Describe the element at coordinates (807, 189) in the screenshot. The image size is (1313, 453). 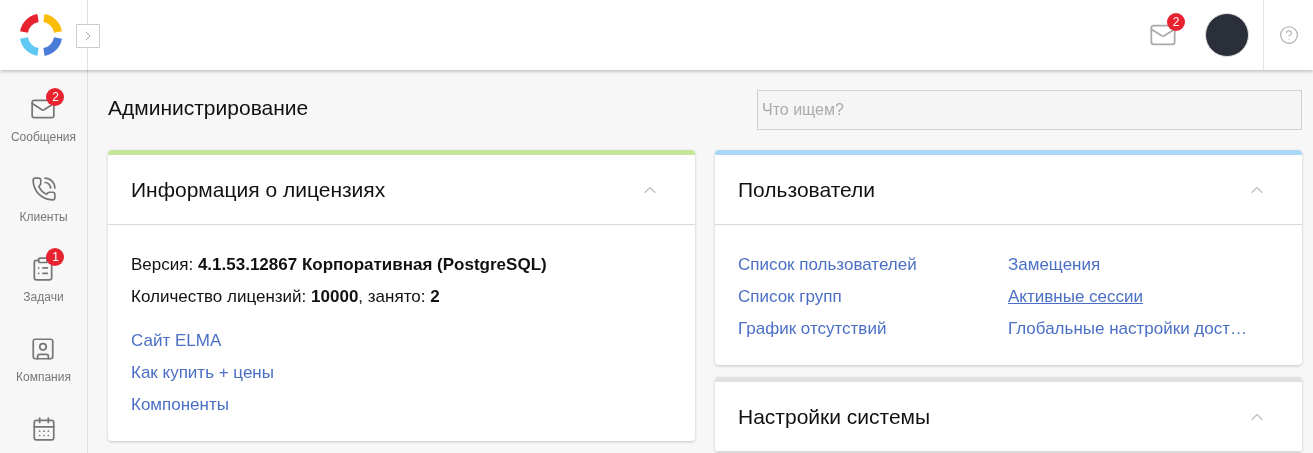
I see `panel-title: Пользователи` at that location.